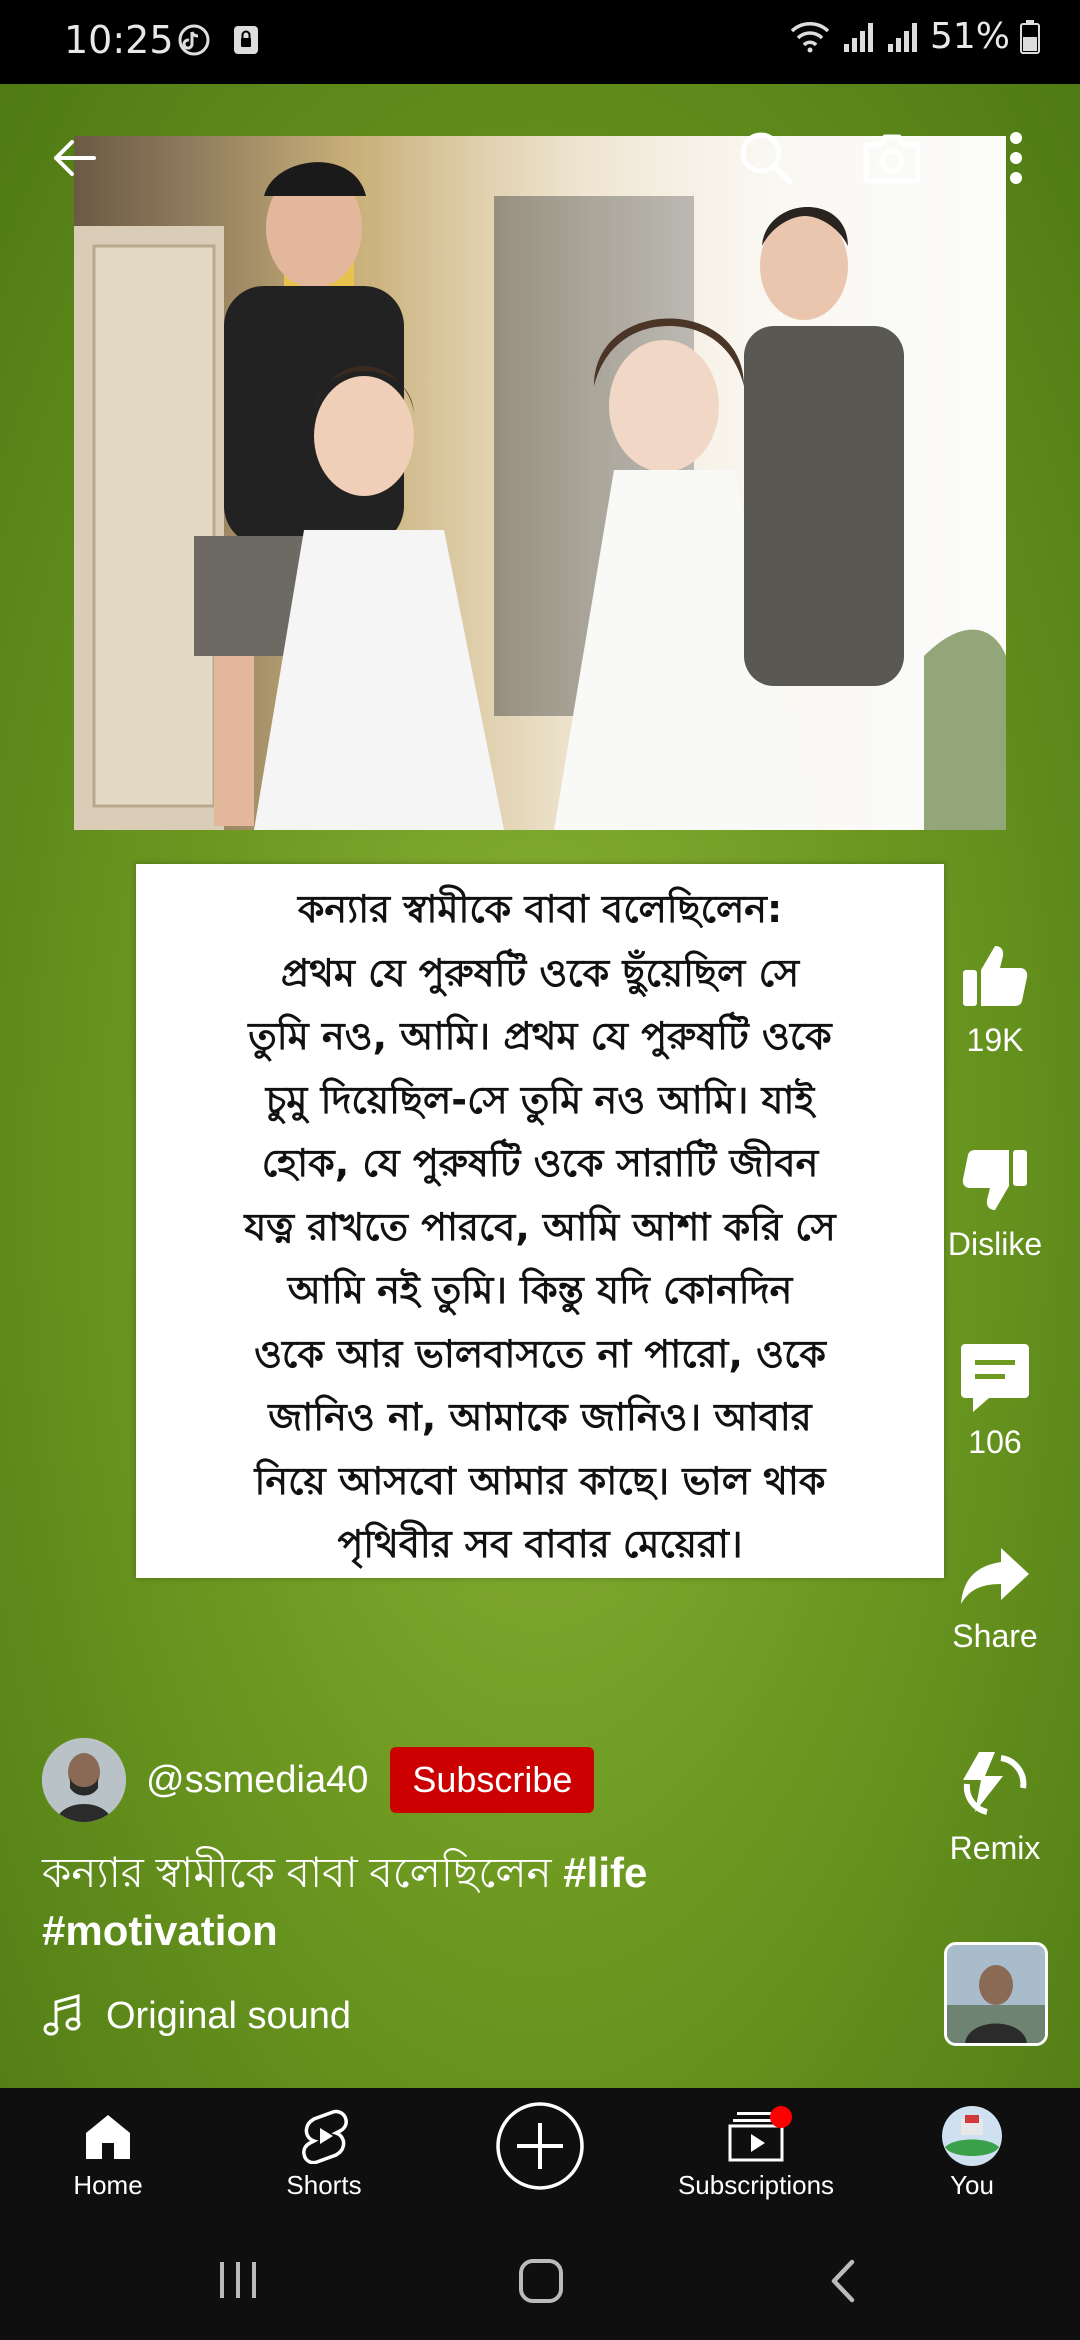  I want to click on like-button: 19K, so click(995, 999).